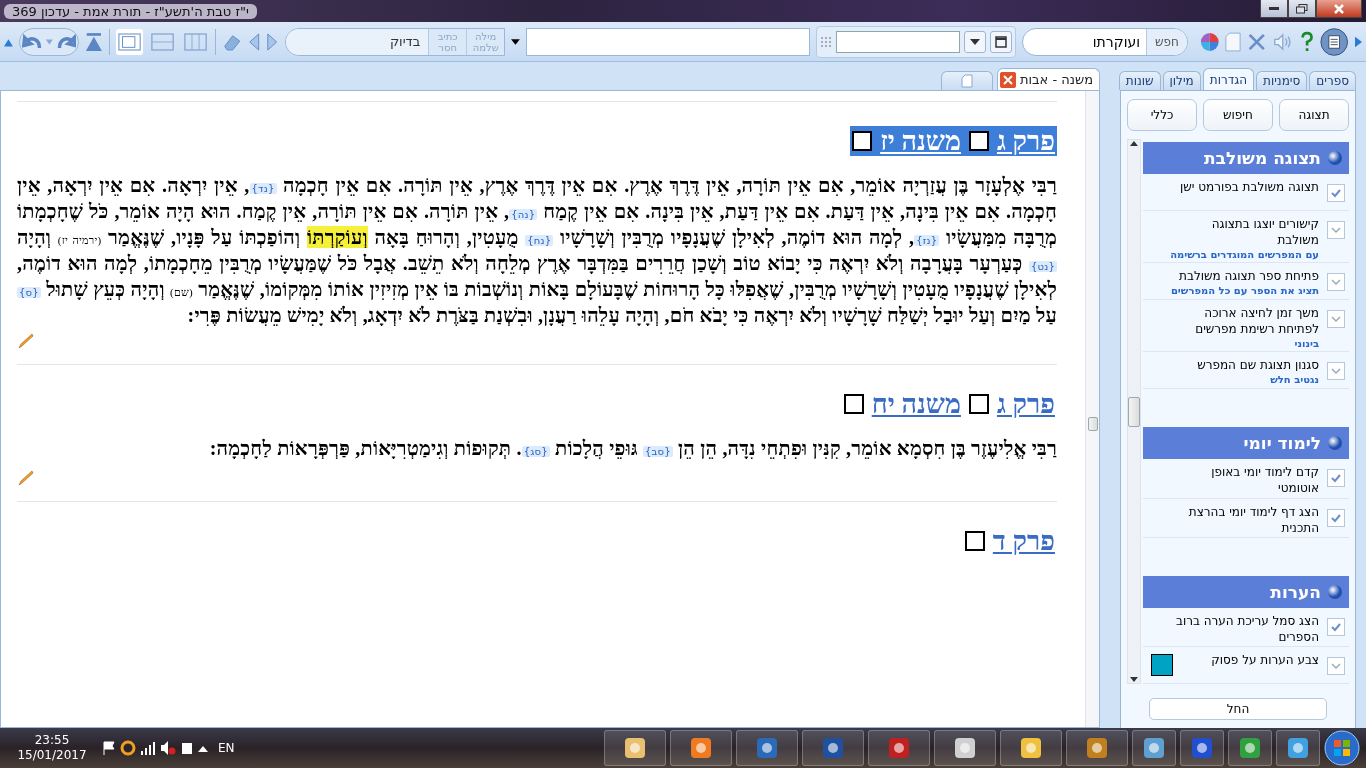  I want to click on setting-label: פתיחת ספר תצוגה משולבת, so click(1248, 275).